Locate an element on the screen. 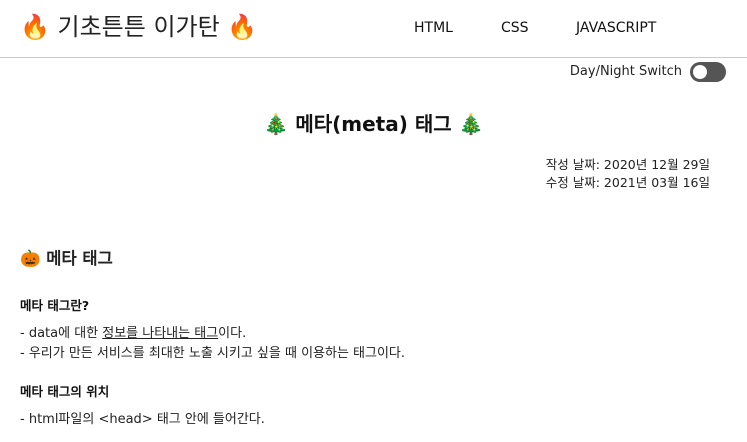 Image resolution: width=747 pixels, height=442 pixels. site-title: 🔥 기초튼튼 이가탄 🔥 is located at coordinates (138, 27).